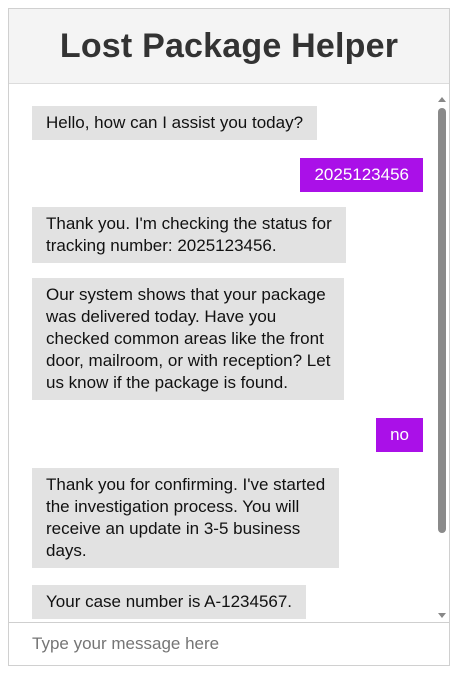  I want to click on header: Lost Package Helper, so click(229, 46).